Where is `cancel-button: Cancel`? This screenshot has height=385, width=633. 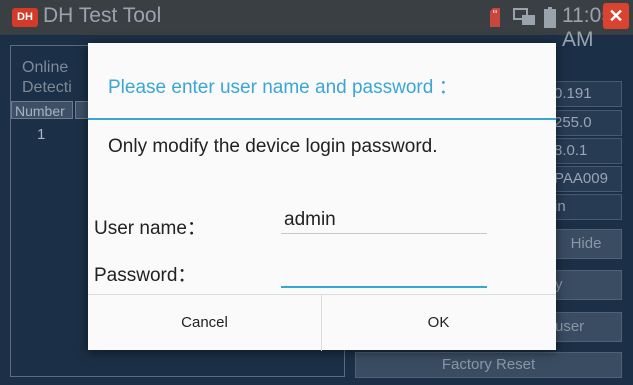 cancel-button: Cancel is located at coordinates (205, 323).